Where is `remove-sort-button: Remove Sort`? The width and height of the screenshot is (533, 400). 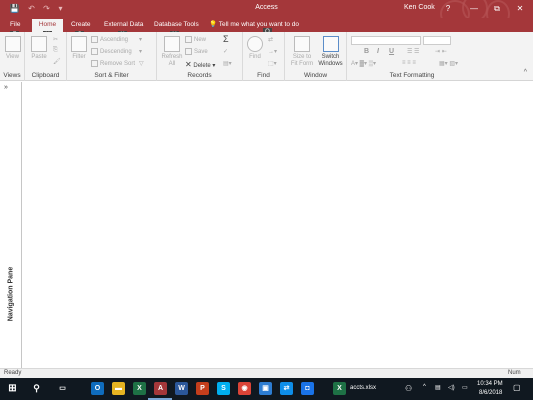 remove-sort-button: Remove Sort is located at coordinates (113, 63).